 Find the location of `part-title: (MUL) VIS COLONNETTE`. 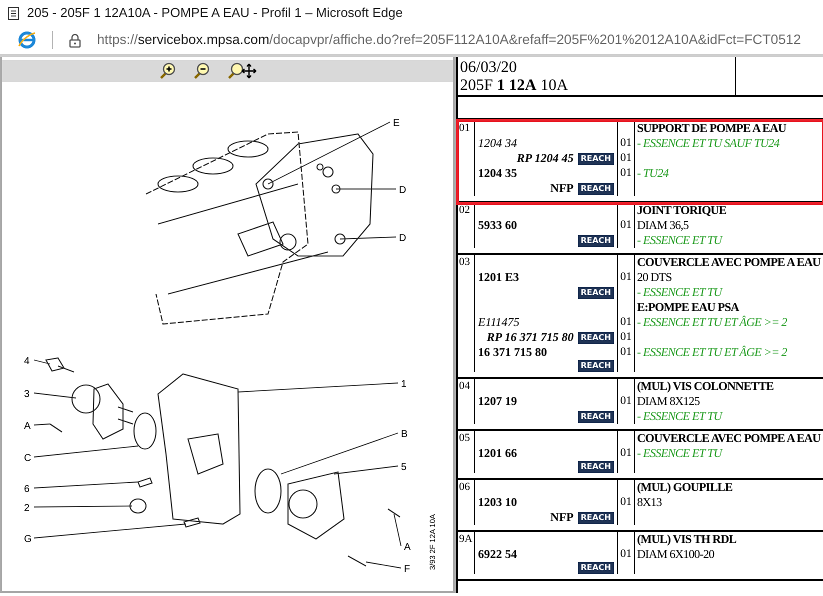

part-title: (MUL) VIS COLONNETTE is located at coordinates (705, 386).